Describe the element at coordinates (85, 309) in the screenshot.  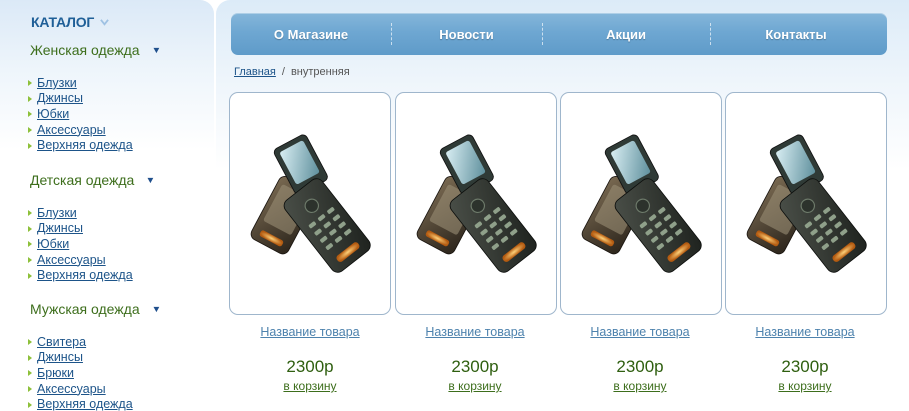
I see `category-title: Мужская одежда` at that location.